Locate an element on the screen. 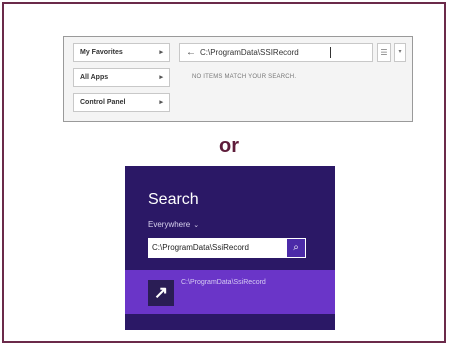 This screenshot has height=346, width=450. menu-item-label: All Apps is located at coordinates (94, 77).